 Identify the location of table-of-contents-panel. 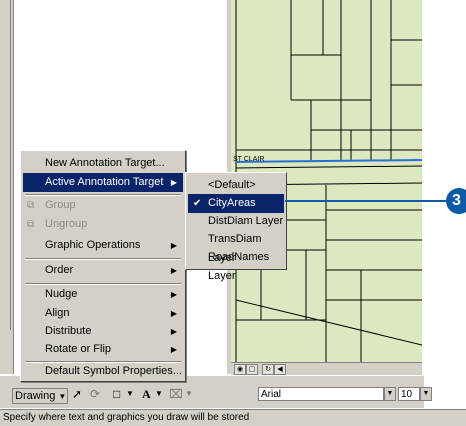
(7, 187).